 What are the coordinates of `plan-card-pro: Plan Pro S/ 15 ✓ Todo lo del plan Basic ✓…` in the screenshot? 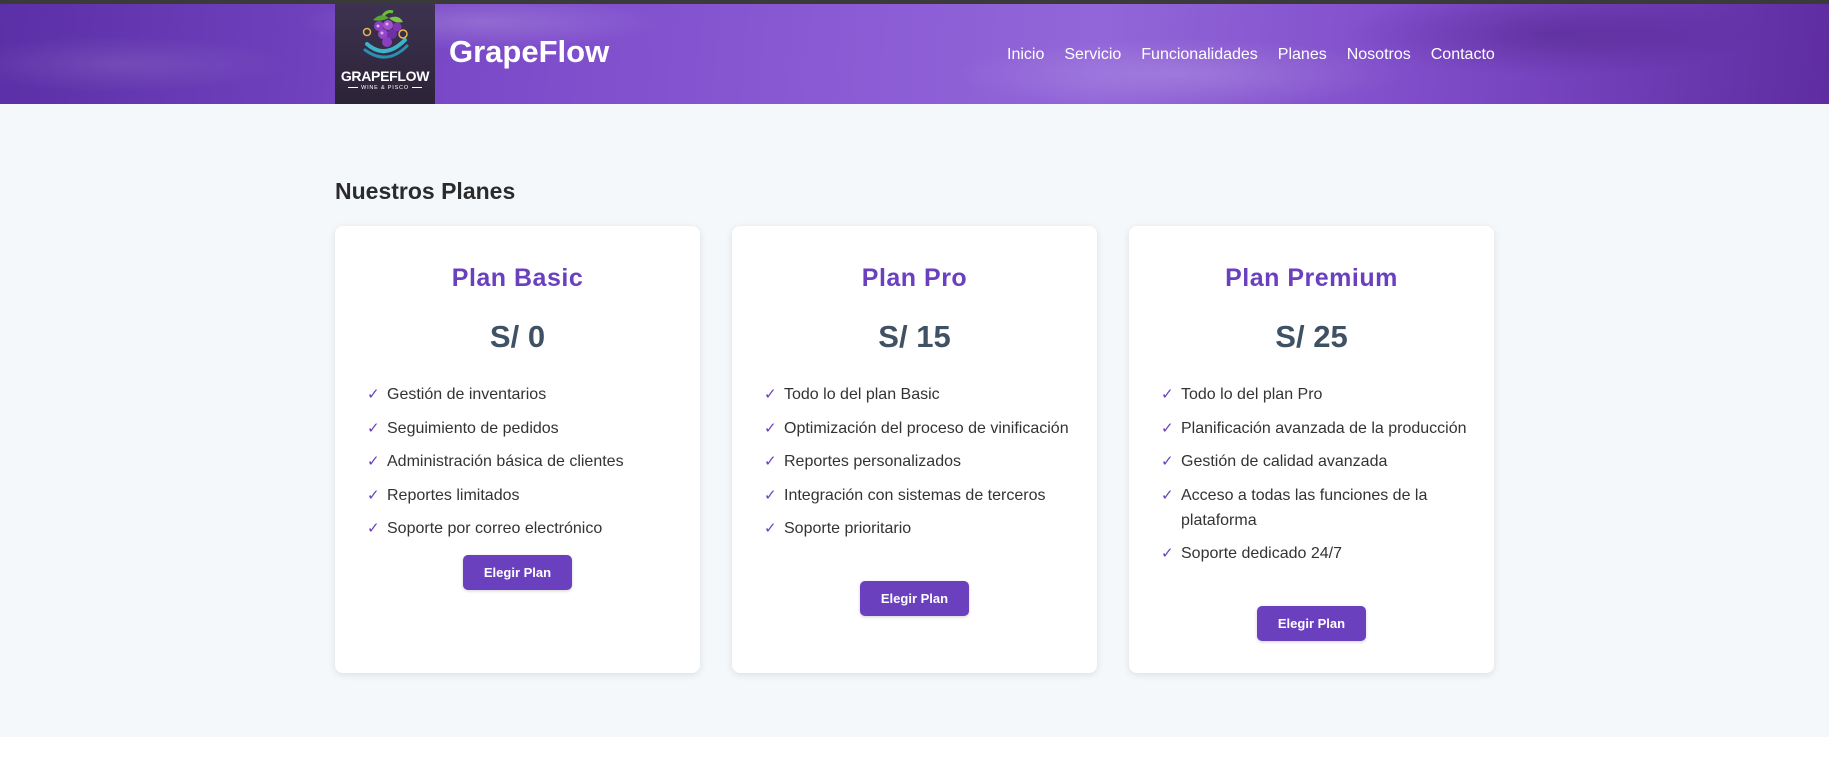 It's located at (914, 449).